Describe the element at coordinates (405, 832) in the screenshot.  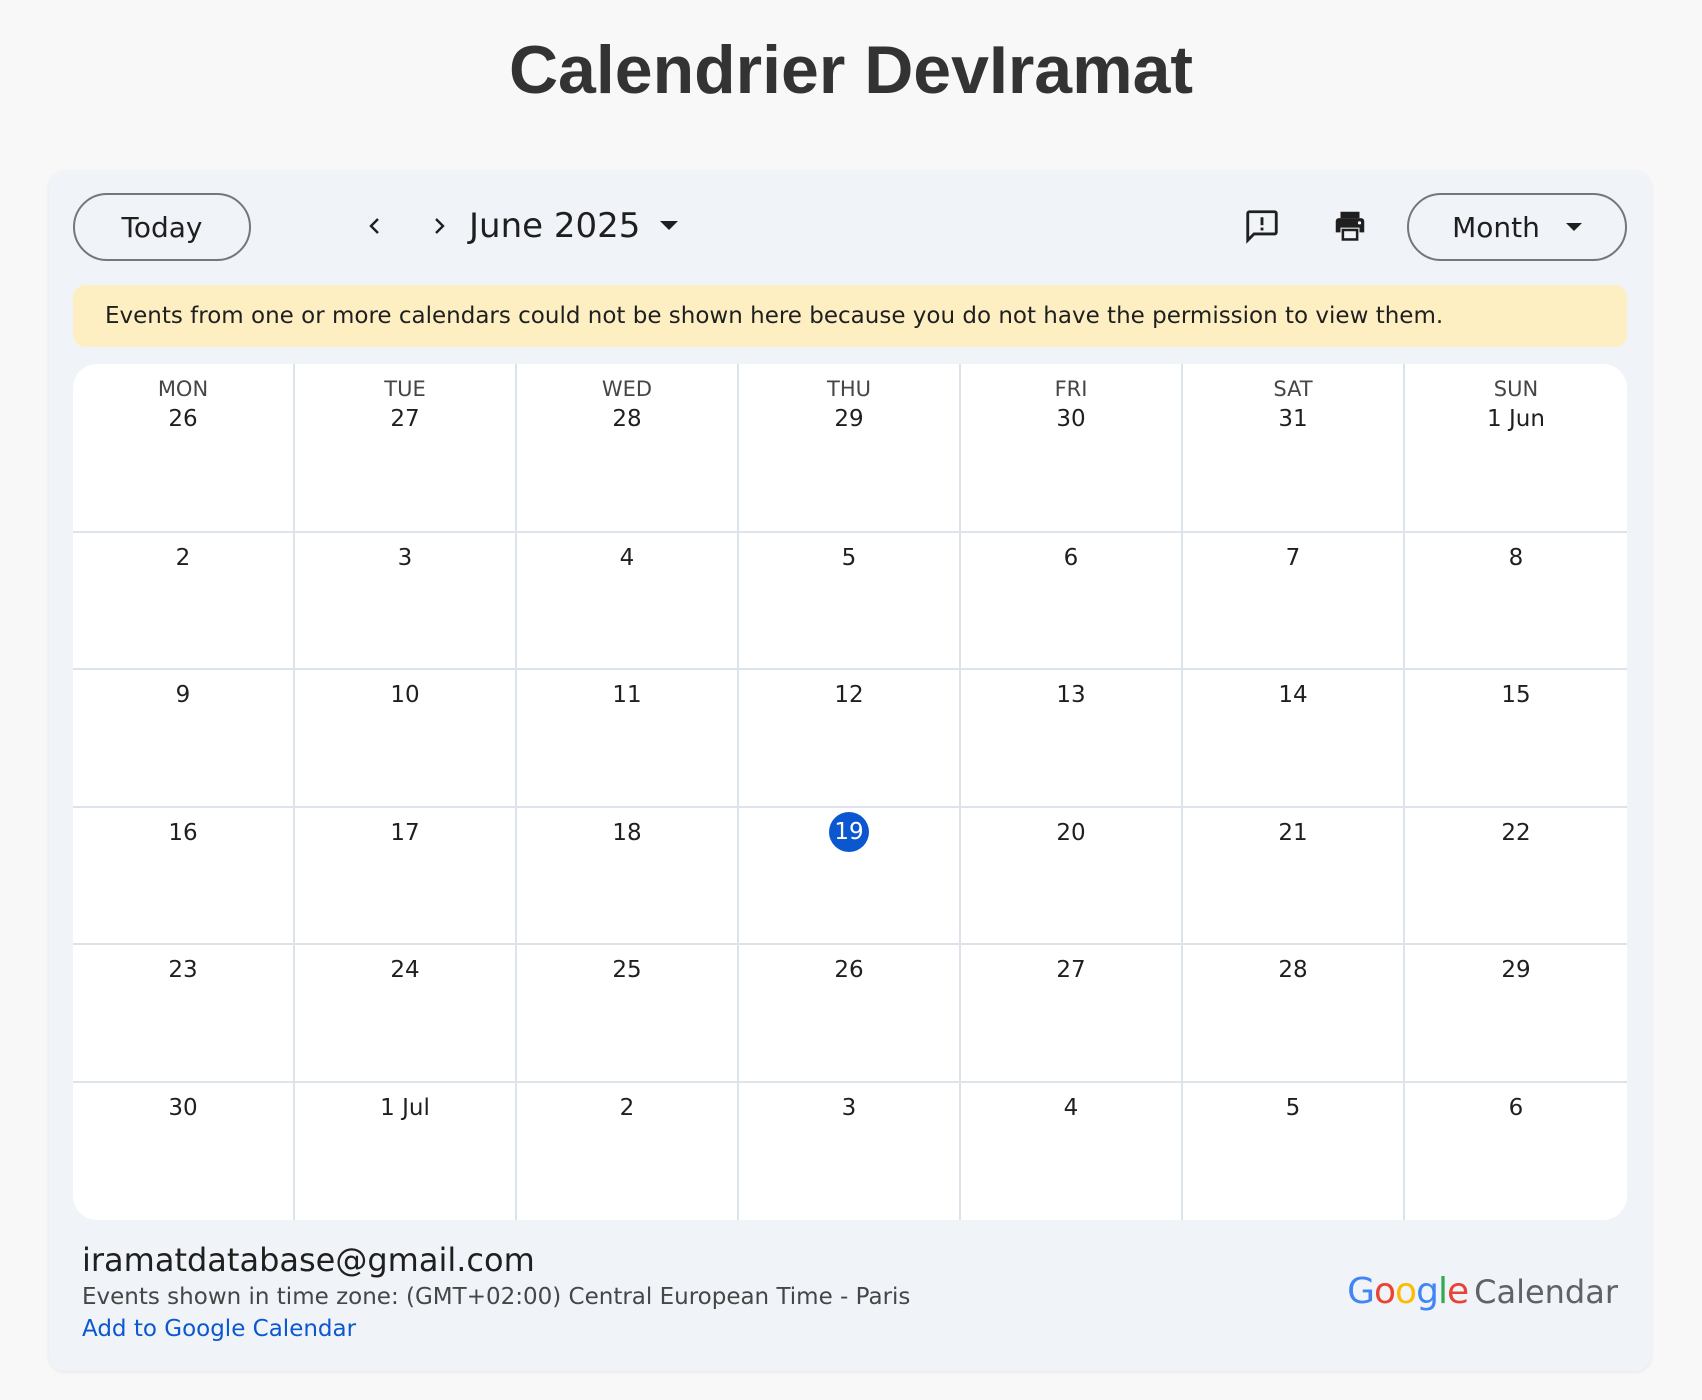
I see `date-number: 17` at that location.